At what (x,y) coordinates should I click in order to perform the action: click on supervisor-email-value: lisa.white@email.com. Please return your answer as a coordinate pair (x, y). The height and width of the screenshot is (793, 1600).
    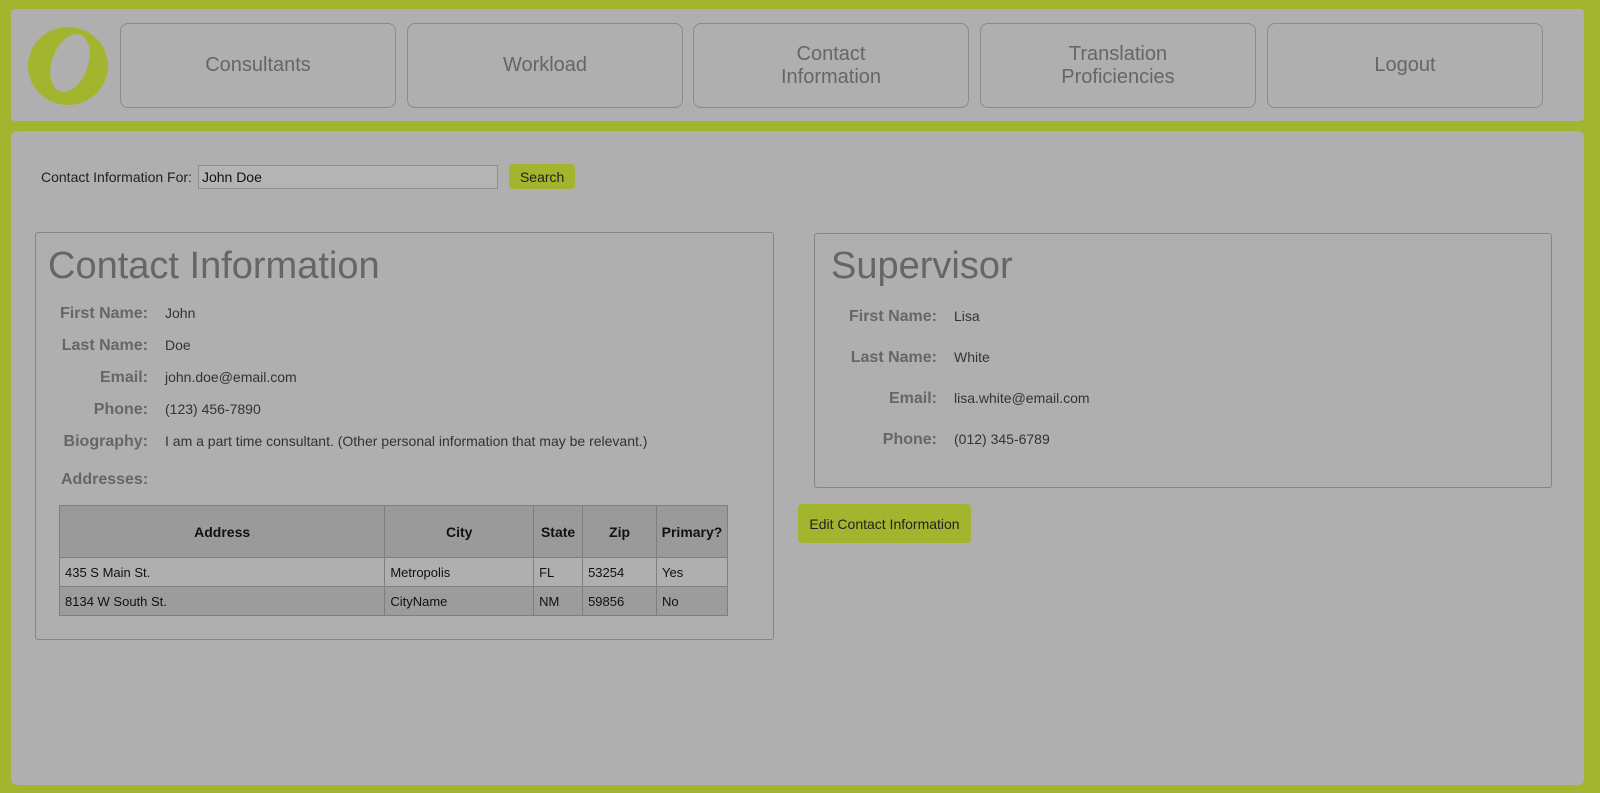
    Looking at the image, I should click on (1022, 398).